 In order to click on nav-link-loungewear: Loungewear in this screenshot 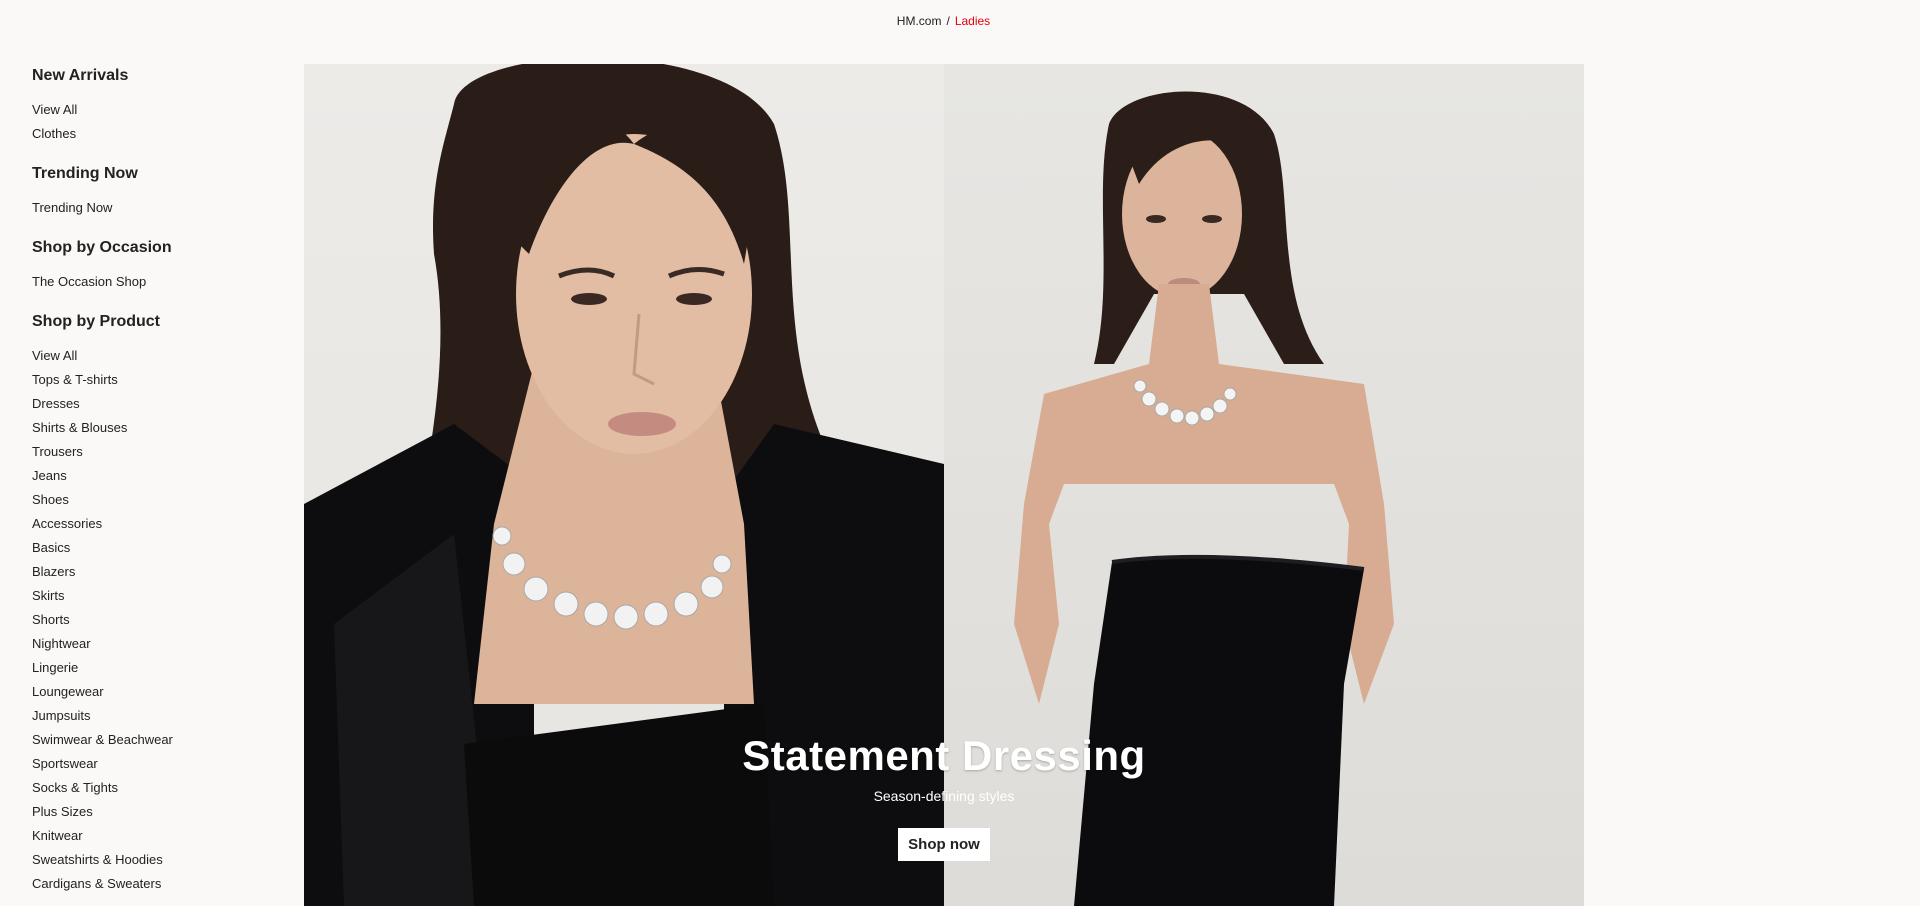, I will do `click(68, 691)`.